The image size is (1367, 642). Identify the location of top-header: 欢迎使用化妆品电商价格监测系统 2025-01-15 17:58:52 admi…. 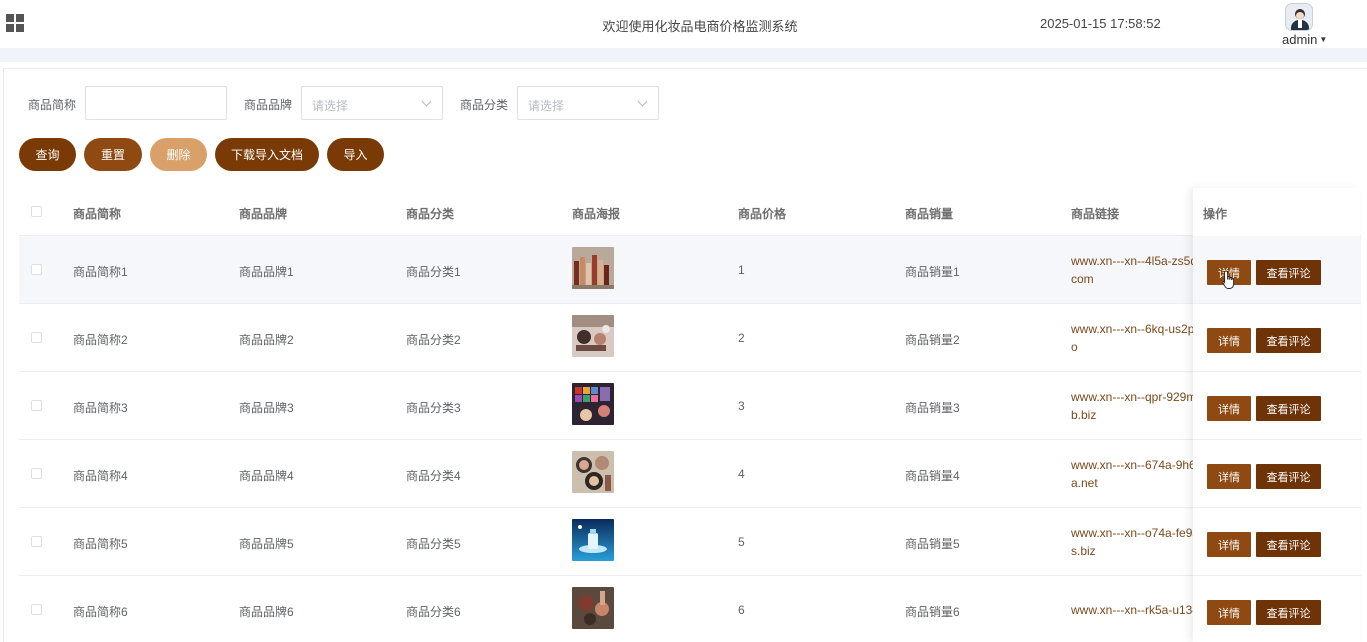
(683, 24).